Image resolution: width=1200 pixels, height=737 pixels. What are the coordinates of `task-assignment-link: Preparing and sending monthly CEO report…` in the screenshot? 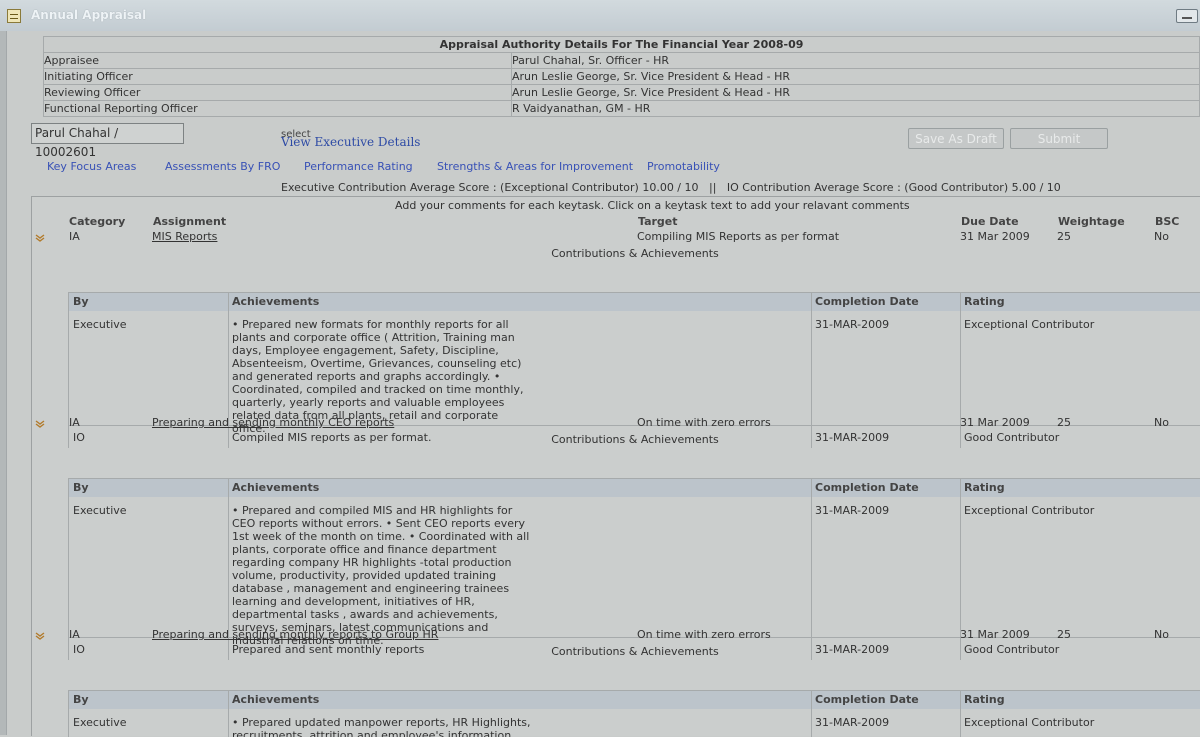 It's located at (273, 422).